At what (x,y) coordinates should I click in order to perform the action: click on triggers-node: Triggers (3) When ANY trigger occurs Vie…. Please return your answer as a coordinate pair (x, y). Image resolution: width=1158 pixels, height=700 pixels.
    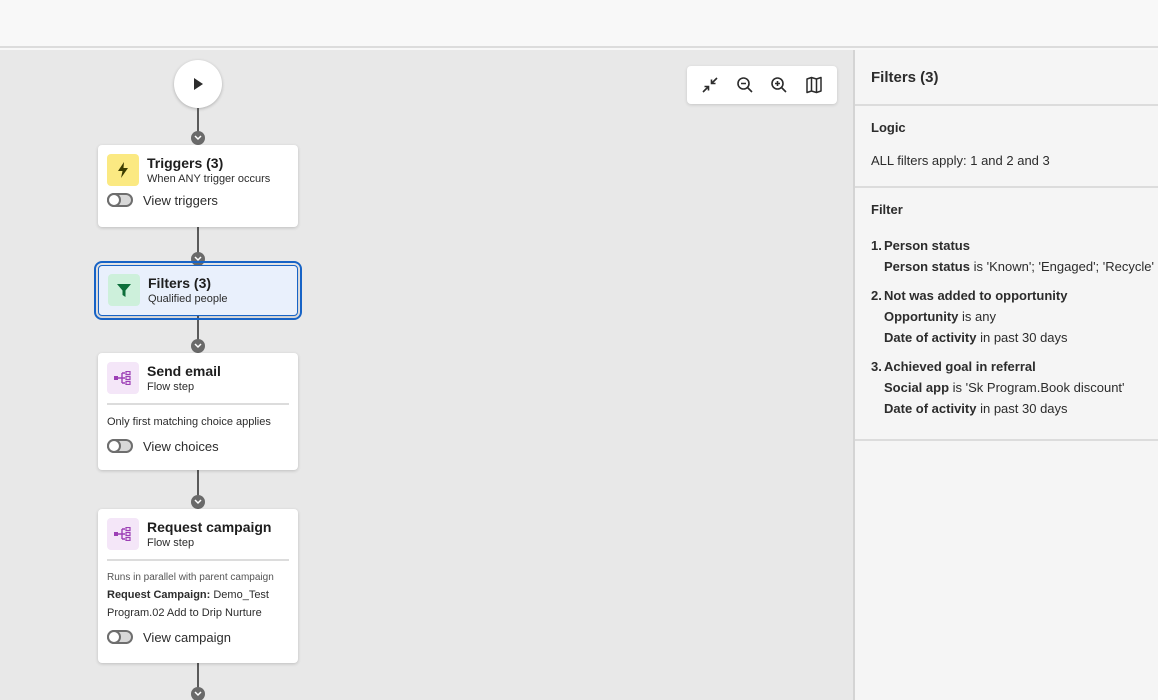
    Looking at the image, I should click on (198, 186).